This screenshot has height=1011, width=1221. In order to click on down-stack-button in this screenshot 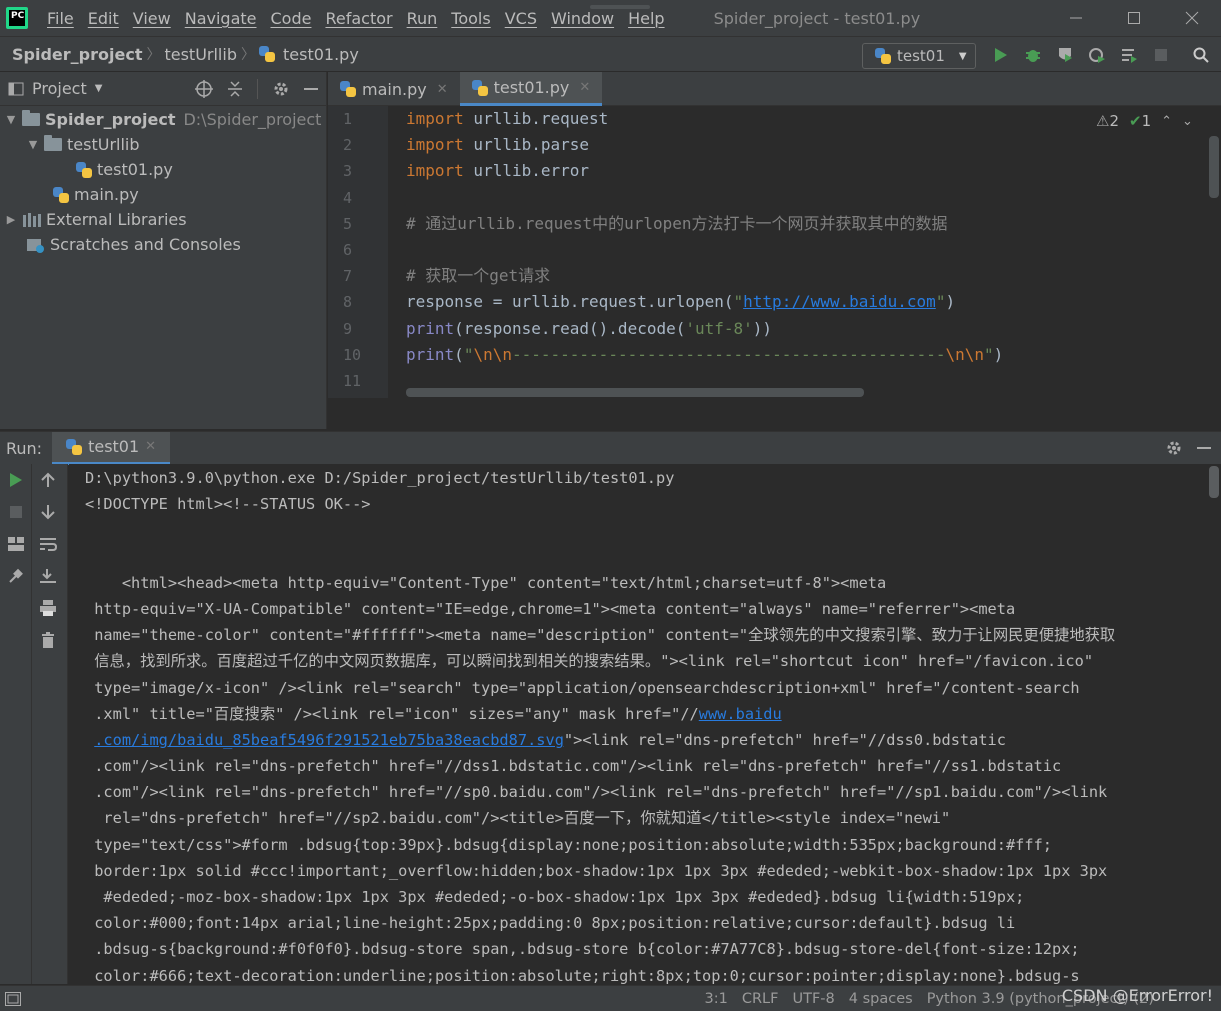, I will do `click(48, 512)`.